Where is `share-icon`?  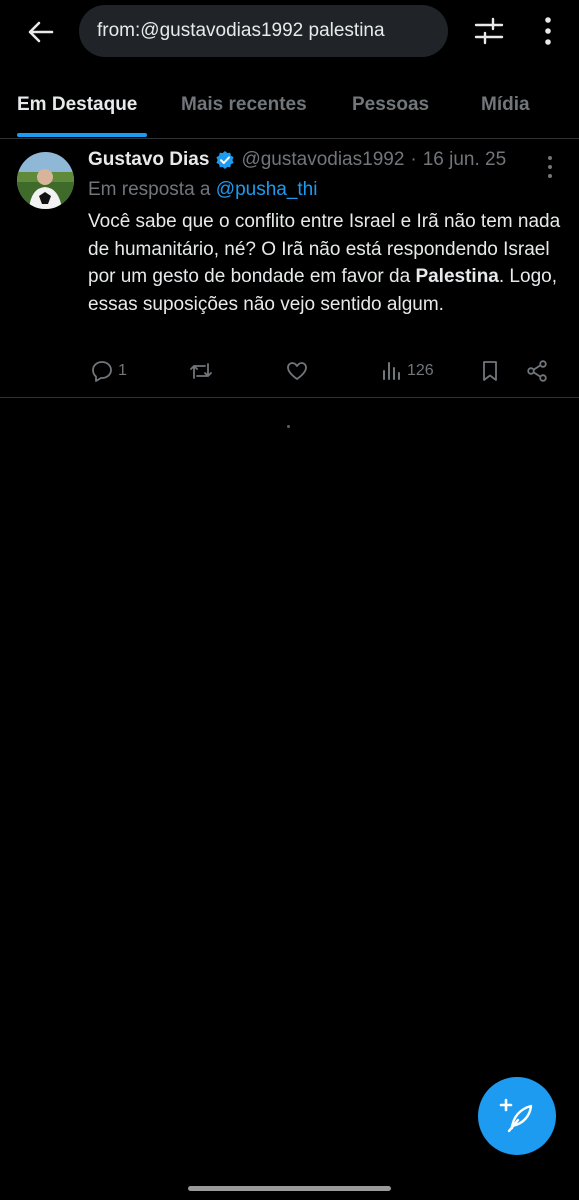 share-icon is located at coordinates (537, 371).